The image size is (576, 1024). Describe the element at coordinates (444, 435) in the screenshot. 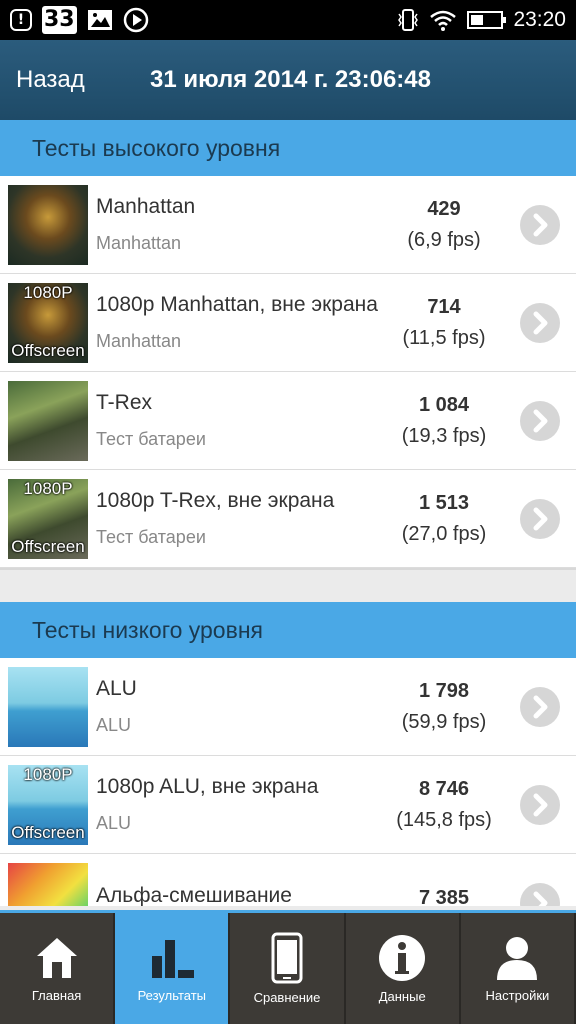

I see `test-fps: (19,3 fps)` at that location.